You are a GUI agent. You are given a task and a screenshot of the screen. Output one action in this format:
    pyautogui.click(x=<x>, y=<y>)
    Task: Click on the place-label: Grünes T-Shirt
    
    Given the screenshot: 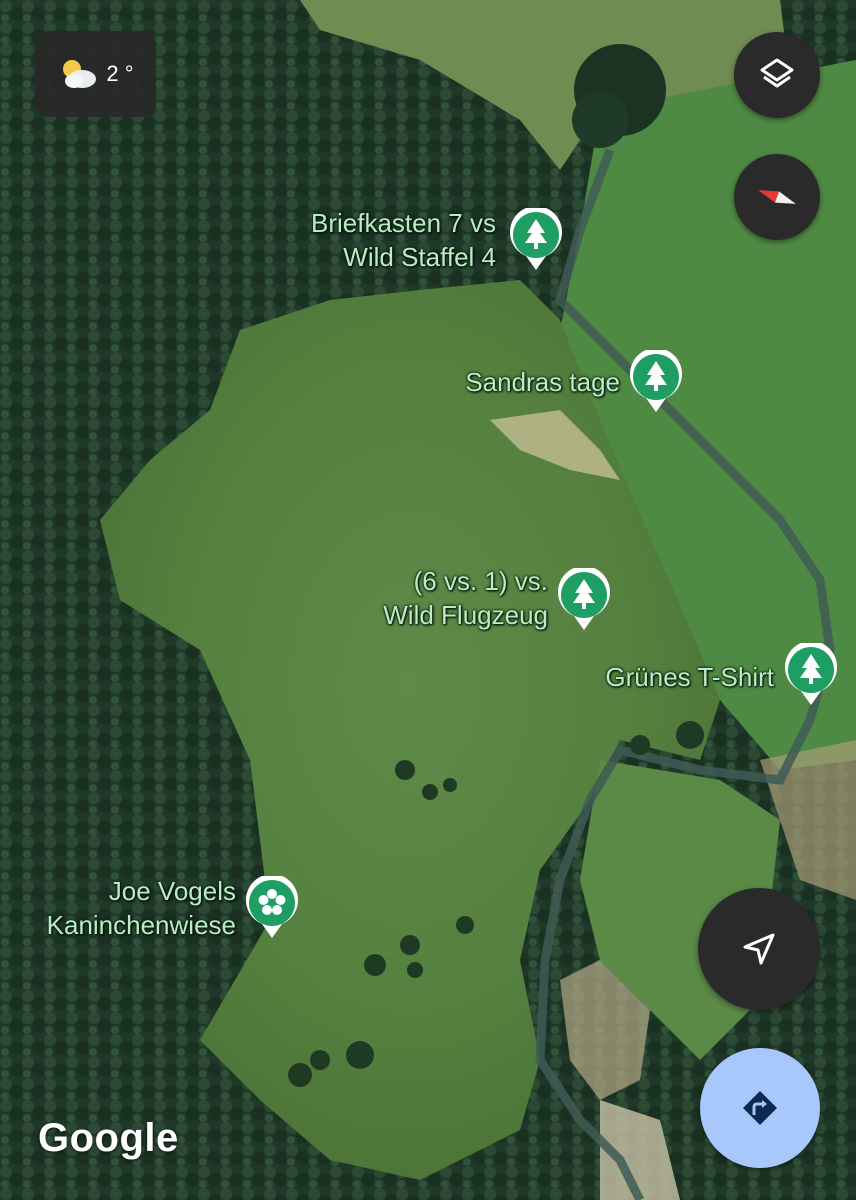 What is the action you would take?
    pyautogui.click(x=667, y=677)
    